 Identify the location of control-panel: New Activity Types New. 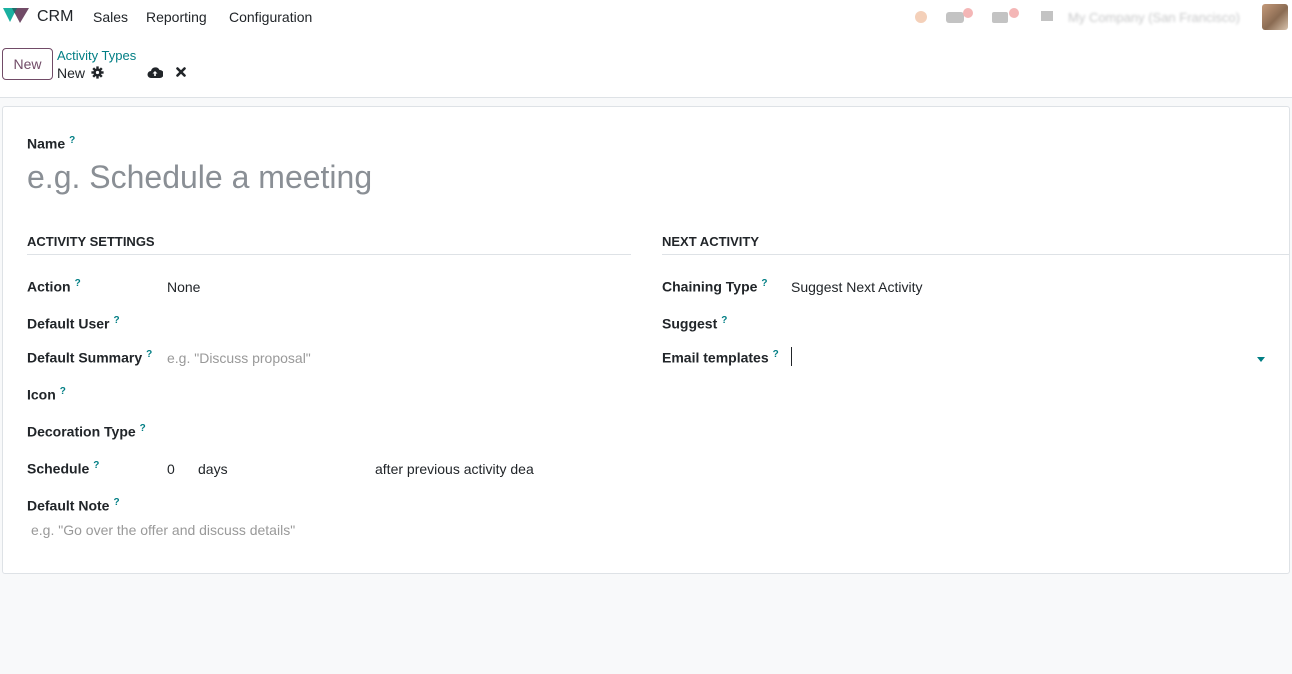
(646, 66).